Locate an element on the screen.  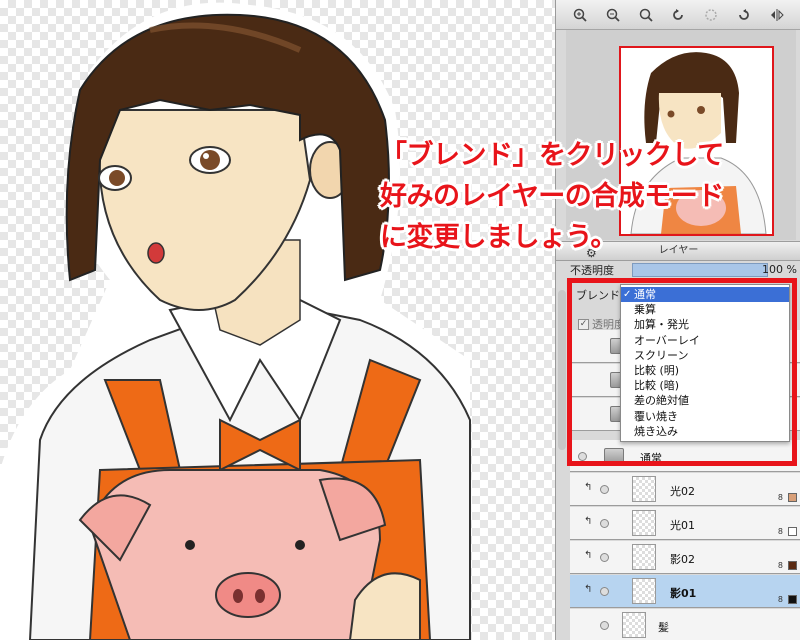
layer-name: 影01 is located at coordinates (683, 593).